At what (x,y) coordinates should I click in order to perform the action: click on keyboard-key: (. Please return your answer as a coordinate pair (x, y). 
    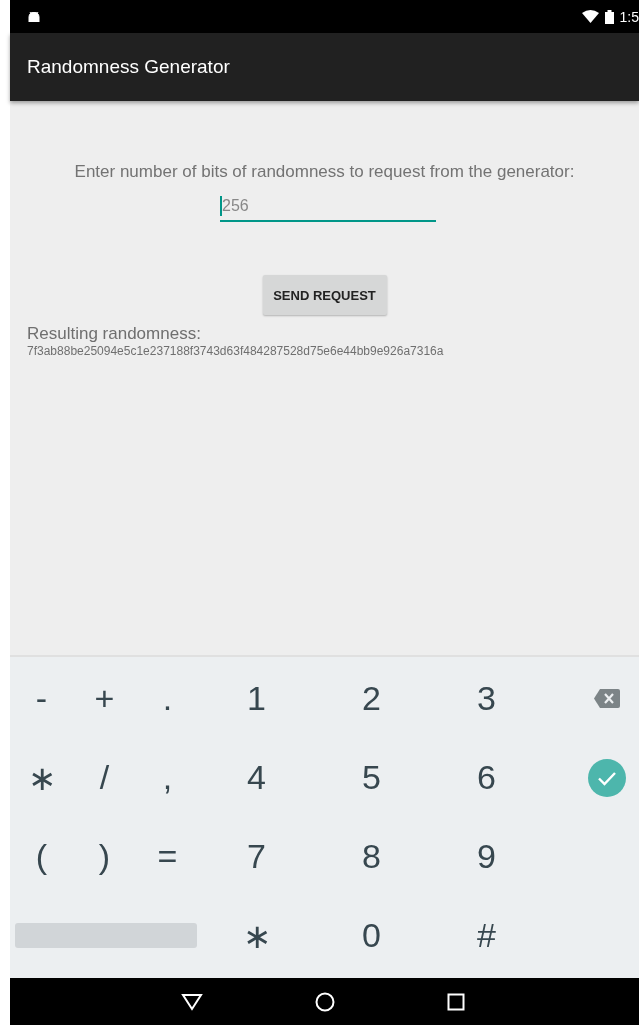
    Looking at the image, I should click on (41, 856).